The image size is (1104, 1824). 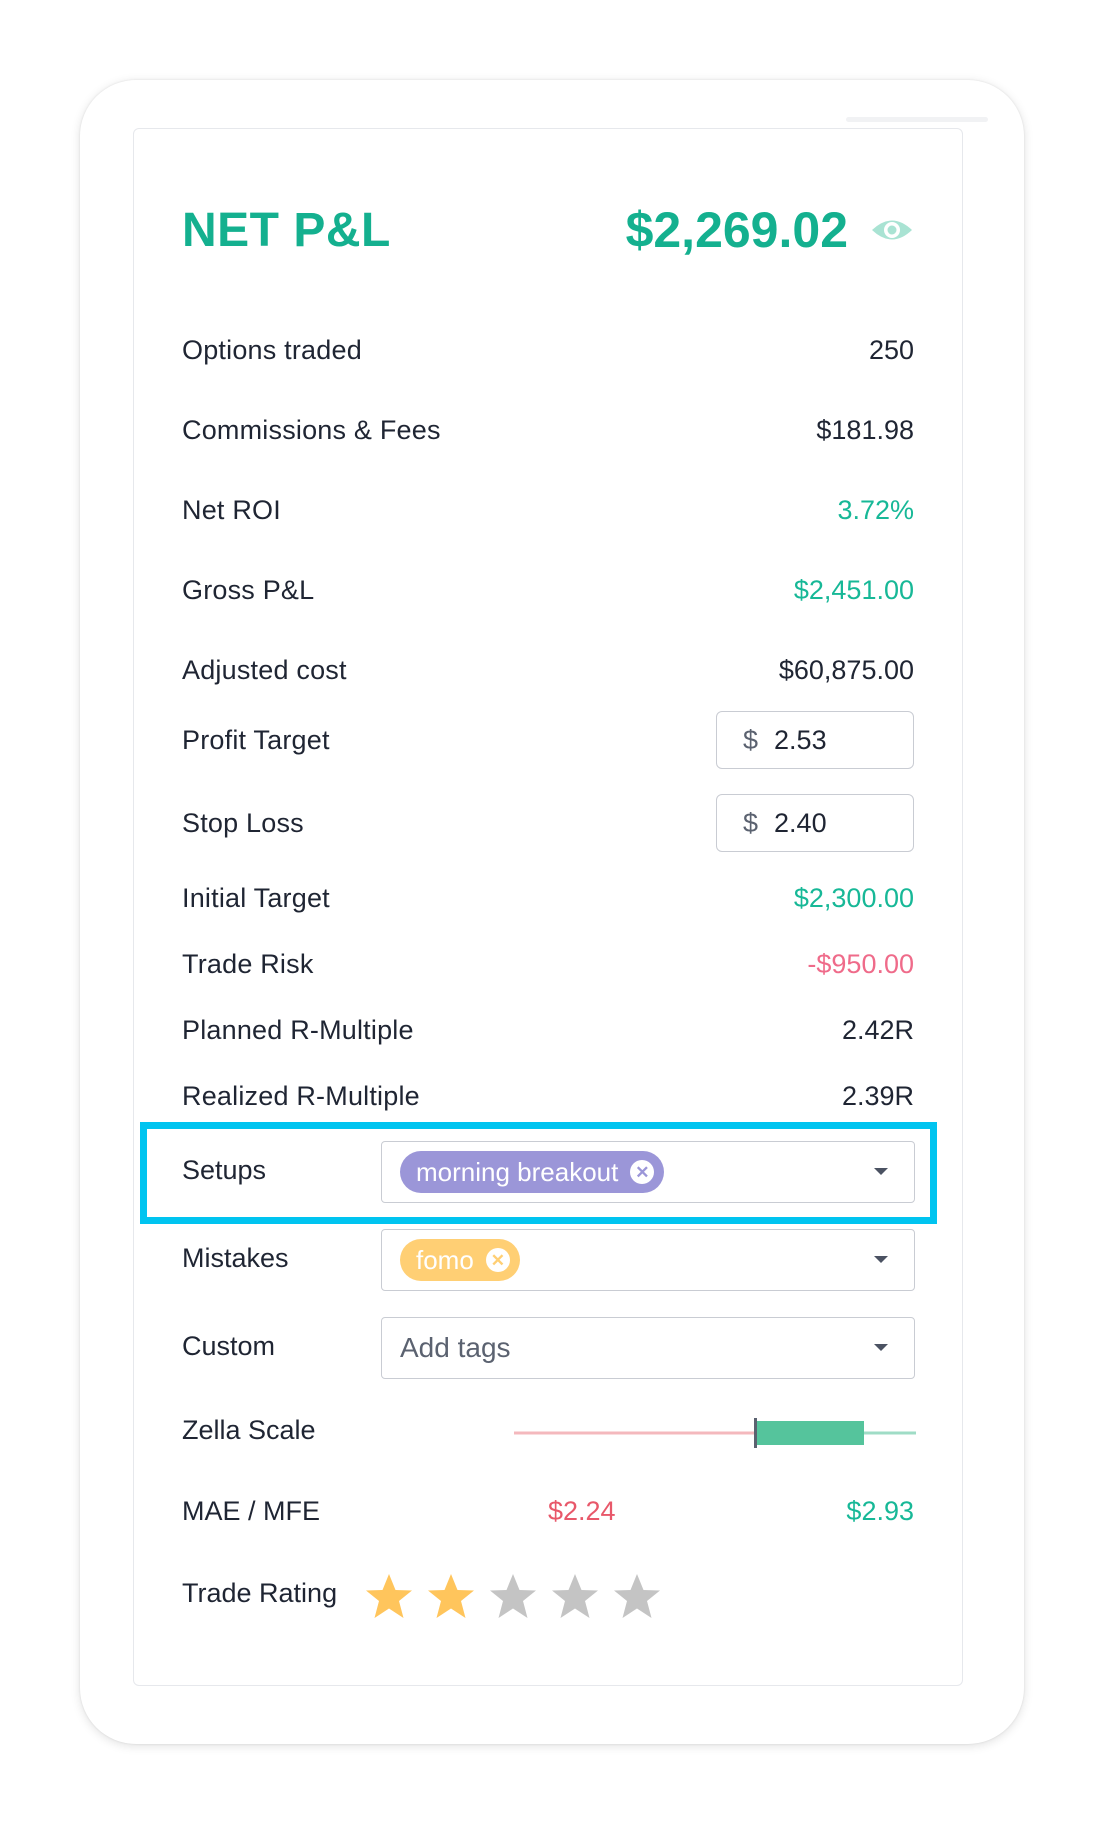 I want to click on stop-loss-value: 2.40, so click(x=800, y=822).